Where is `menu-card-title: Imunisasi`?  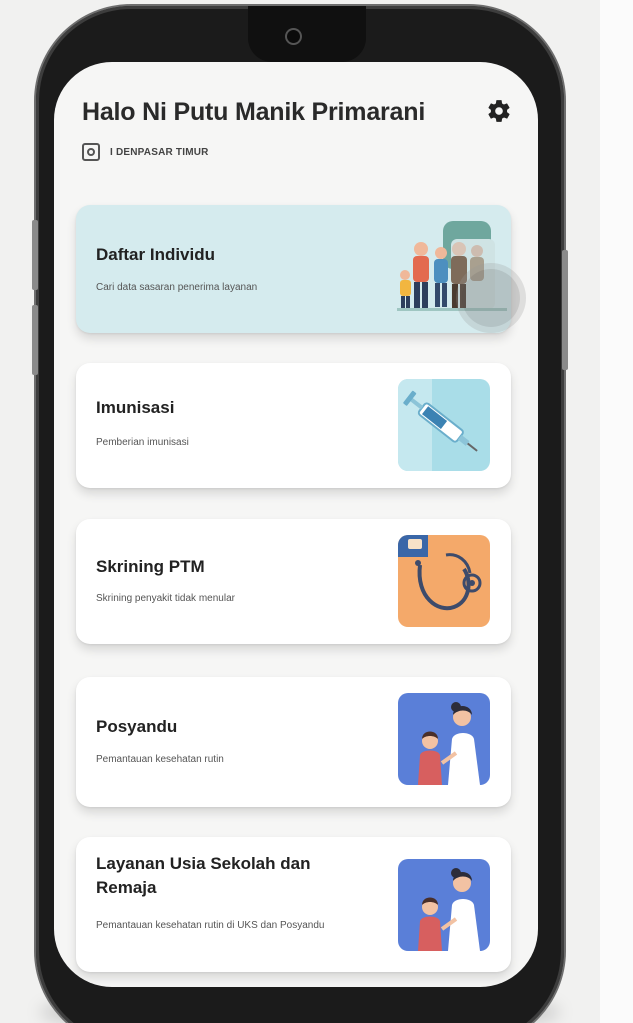 menu-card-title: Imunisasi is located at coordinates (135, 407).